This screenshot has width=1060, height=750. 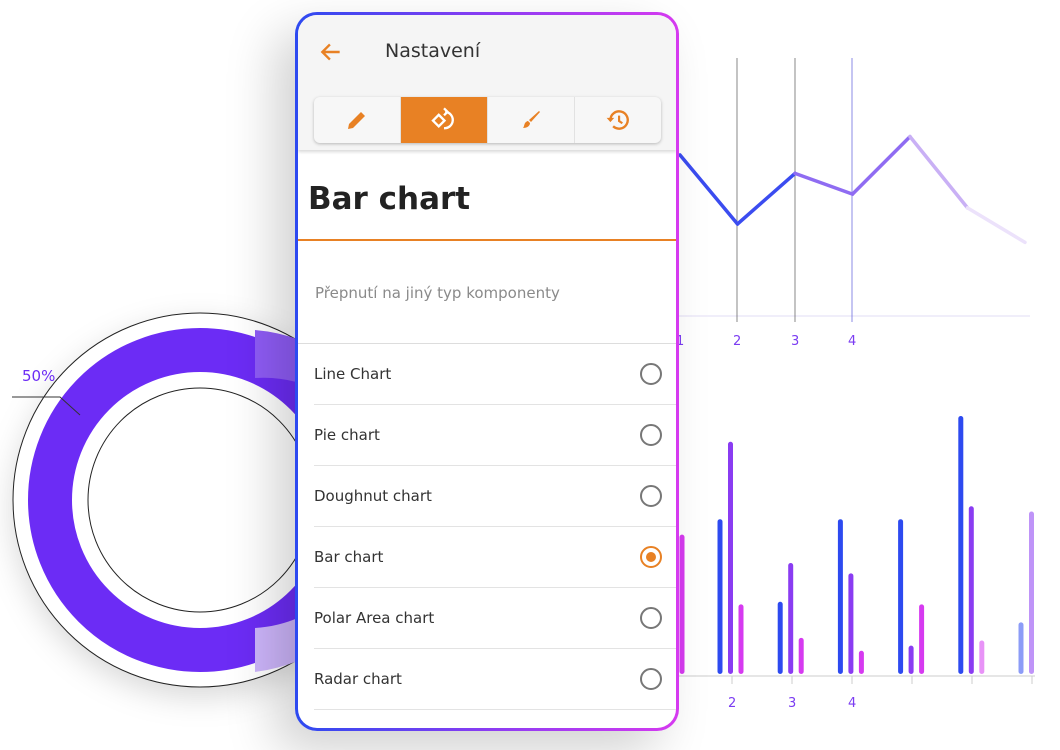 I want to click on option-line-chart: Line Chart, so click(x=495, y=374).